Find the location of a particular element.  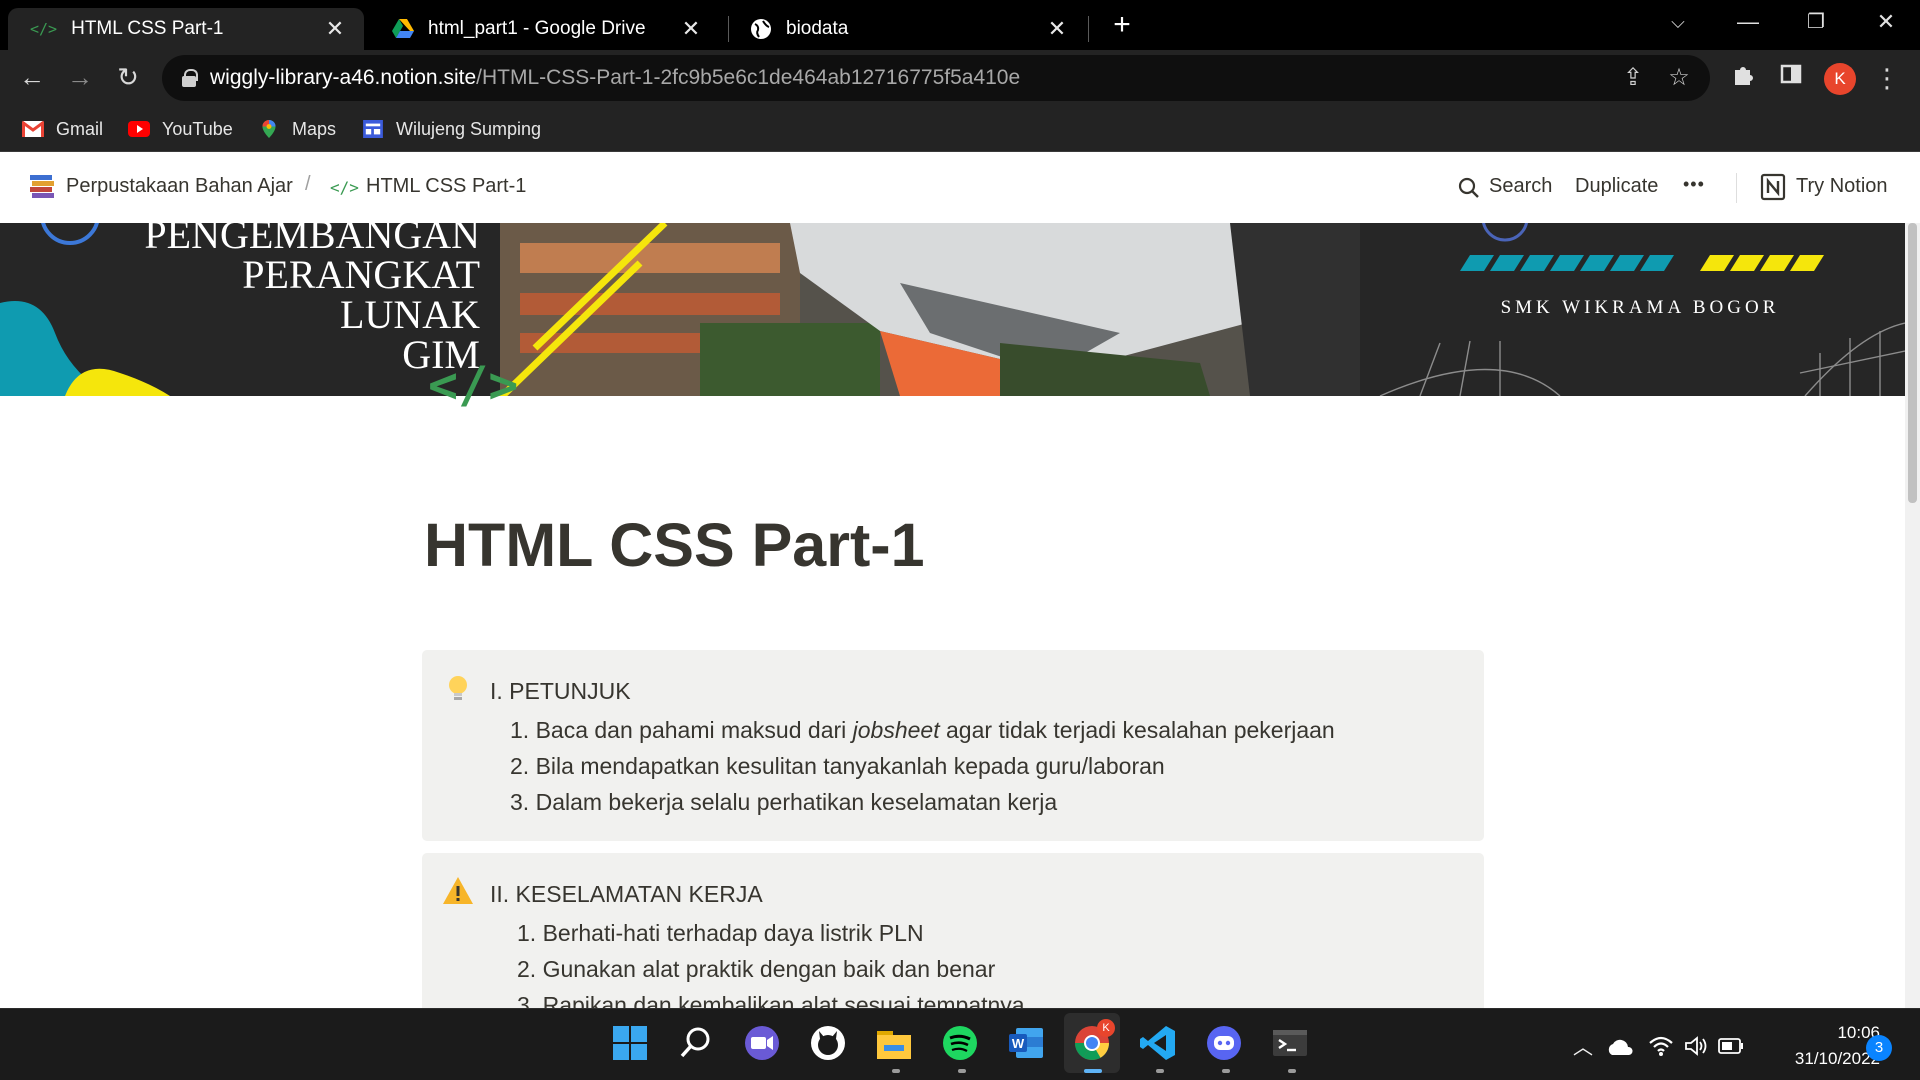

profile-avatar: K is located at coordinates (1840, 79).